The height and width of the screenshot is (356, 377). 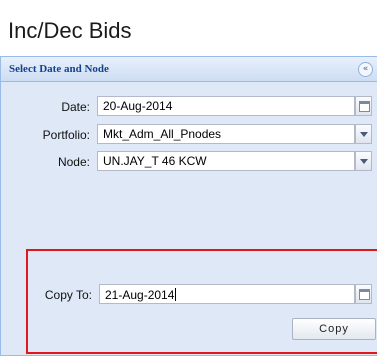 What do you see at coordinates (334, 329) in the screenshot?
I see `copy-button: Copy` at bounding box center [334, 329].